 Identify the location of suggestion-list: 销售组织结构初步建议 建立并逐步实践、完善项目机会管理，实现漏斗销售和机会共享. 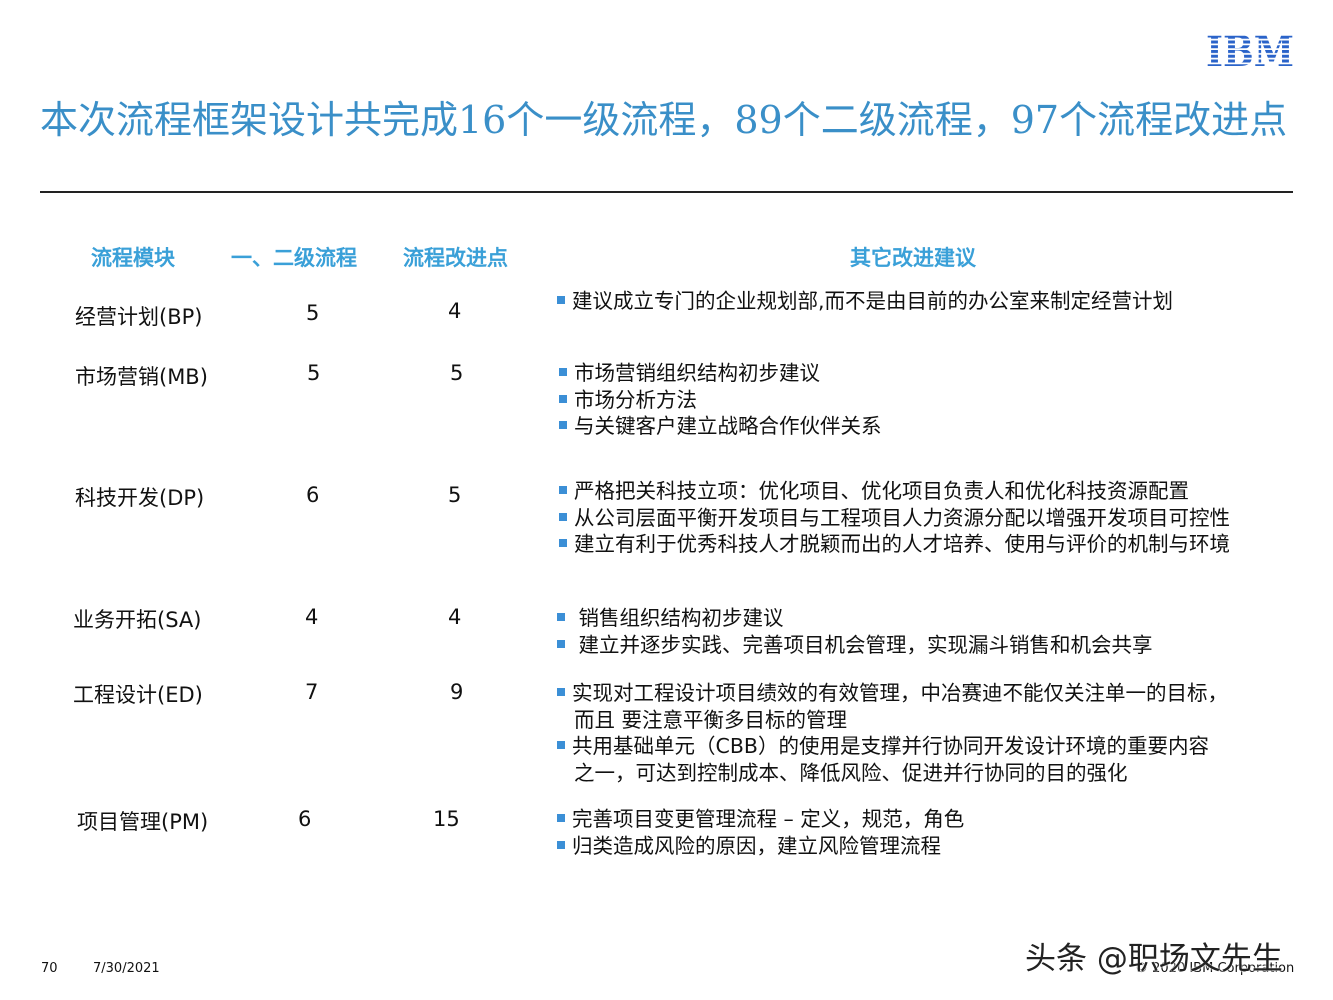
(855, 631).